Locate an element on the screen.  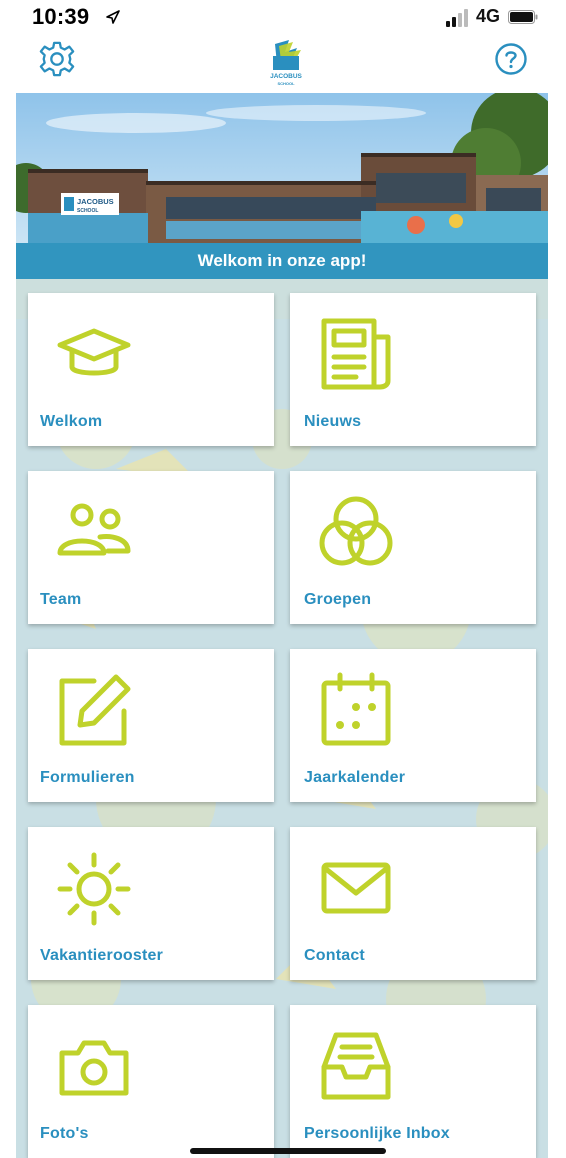
tile-label: Team is located at coordinates (61, 599).